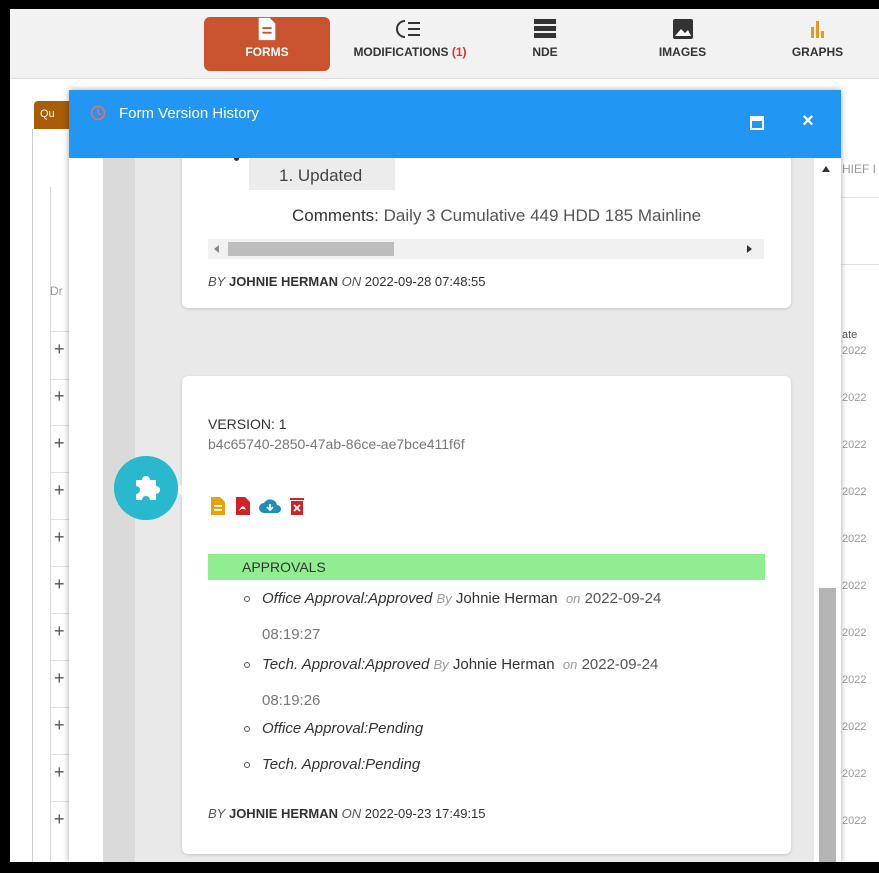 The height and width of the screenshot is (873, 879). I want to click on nav-modifications-button: MODIFICATIONS (1), so click(410, 44).